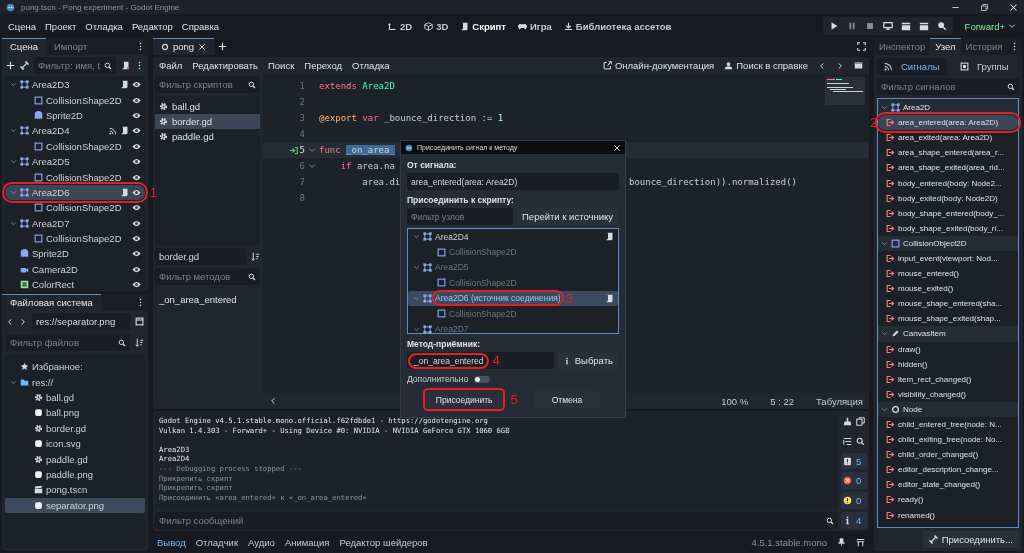  I want to click on signal-tree-item: child_order_changed(), so click(948, 455).